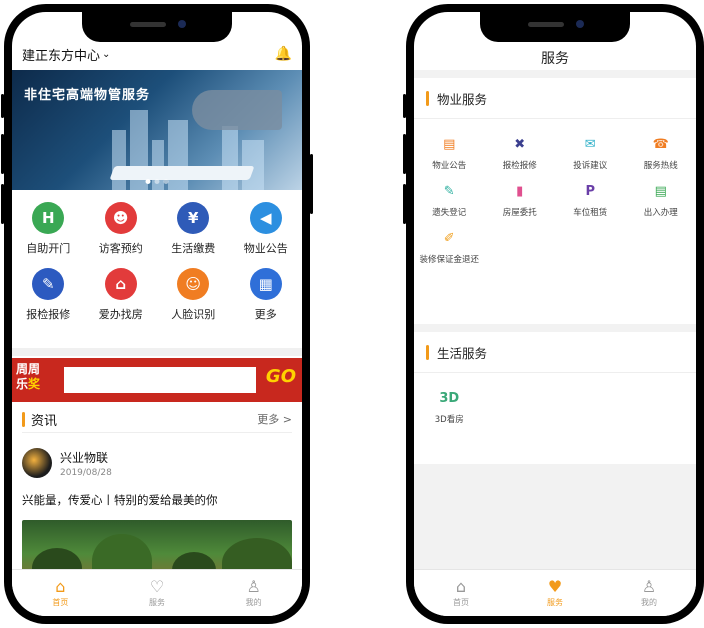 The image size is (704, 628). I want to click on tools-icon: ✖, so click(520, 144).